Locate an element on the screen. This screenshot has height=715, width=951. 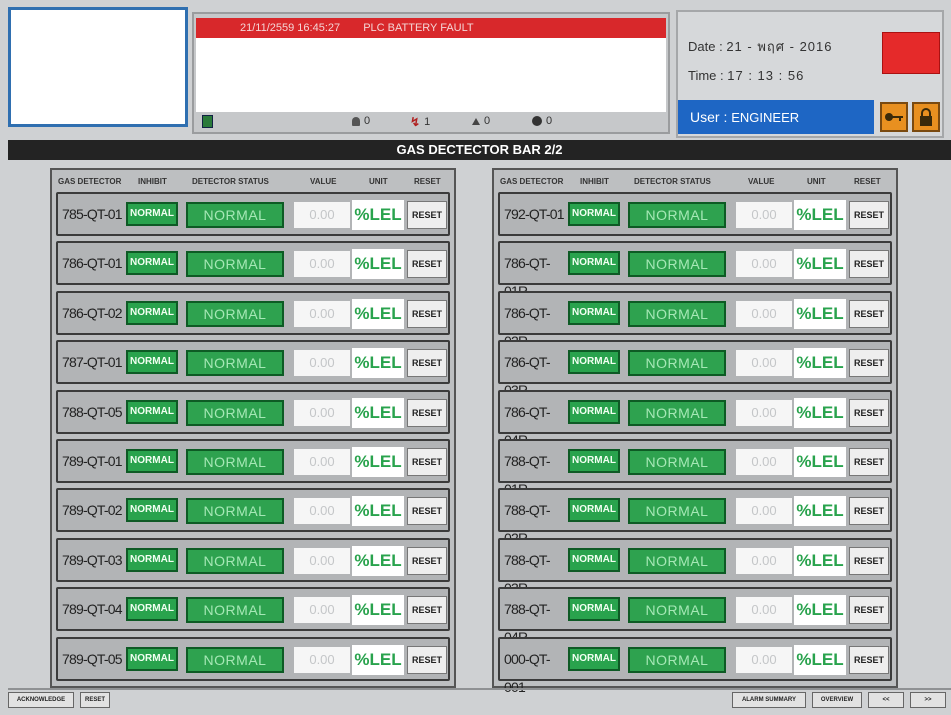
alarm-list is located at coordinates (431, 75).